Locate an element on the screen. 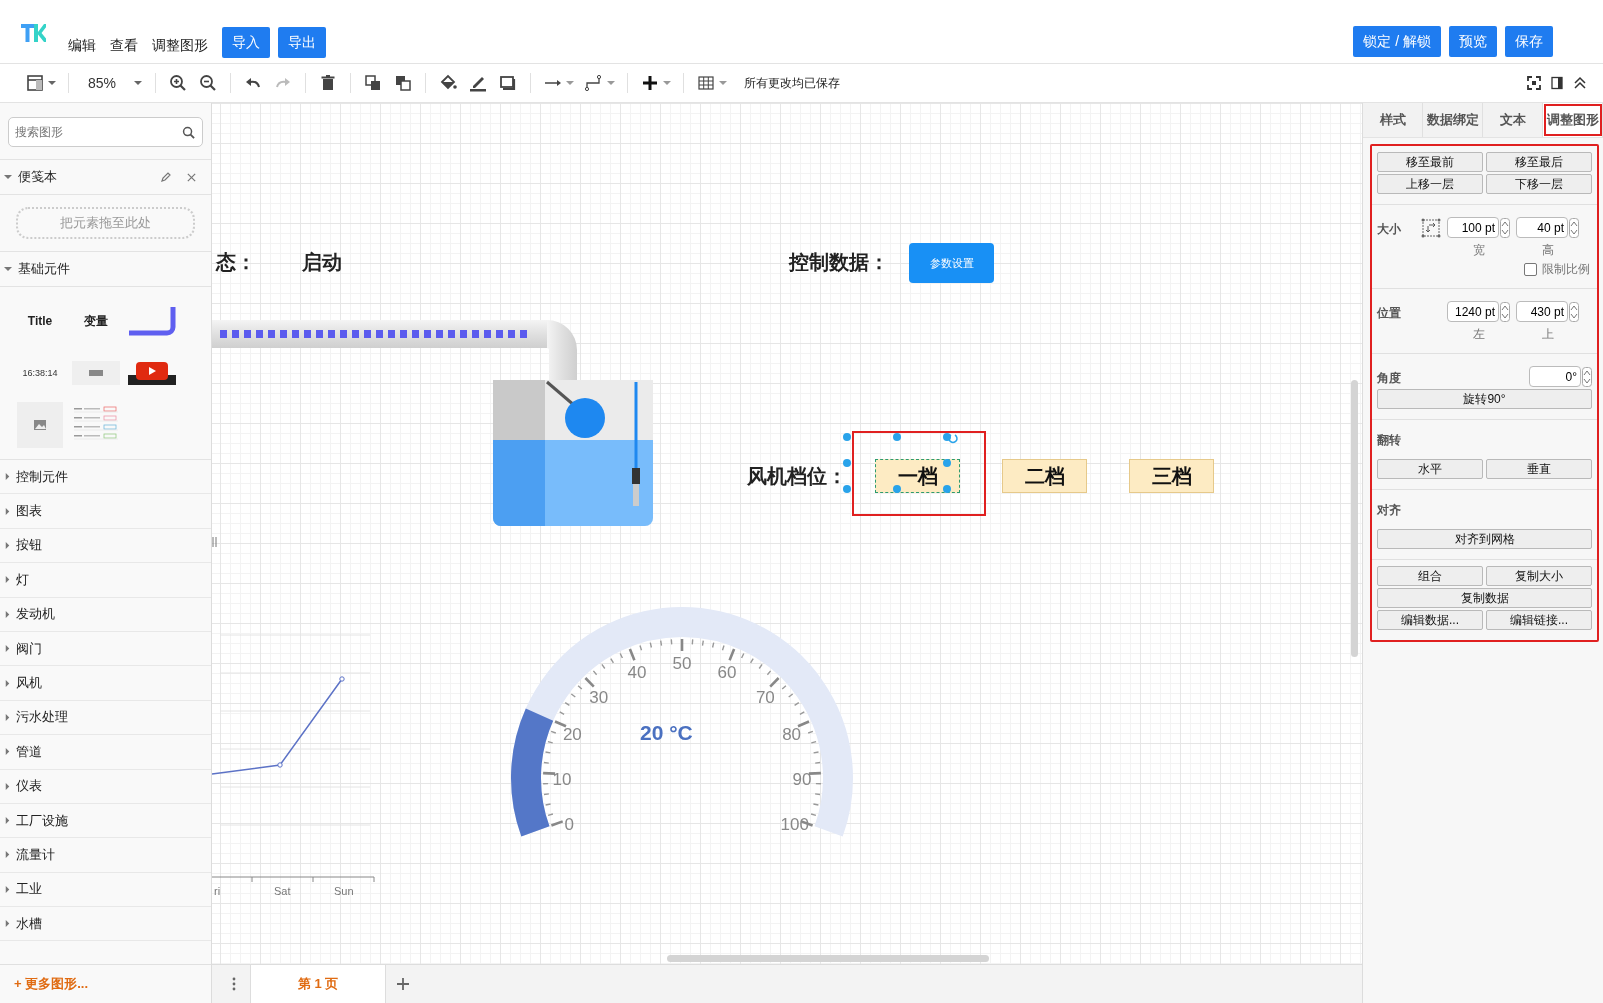 This screenshot has width=1603, height=1003. header-button: 预览 is located at coordinates (1473, 41).